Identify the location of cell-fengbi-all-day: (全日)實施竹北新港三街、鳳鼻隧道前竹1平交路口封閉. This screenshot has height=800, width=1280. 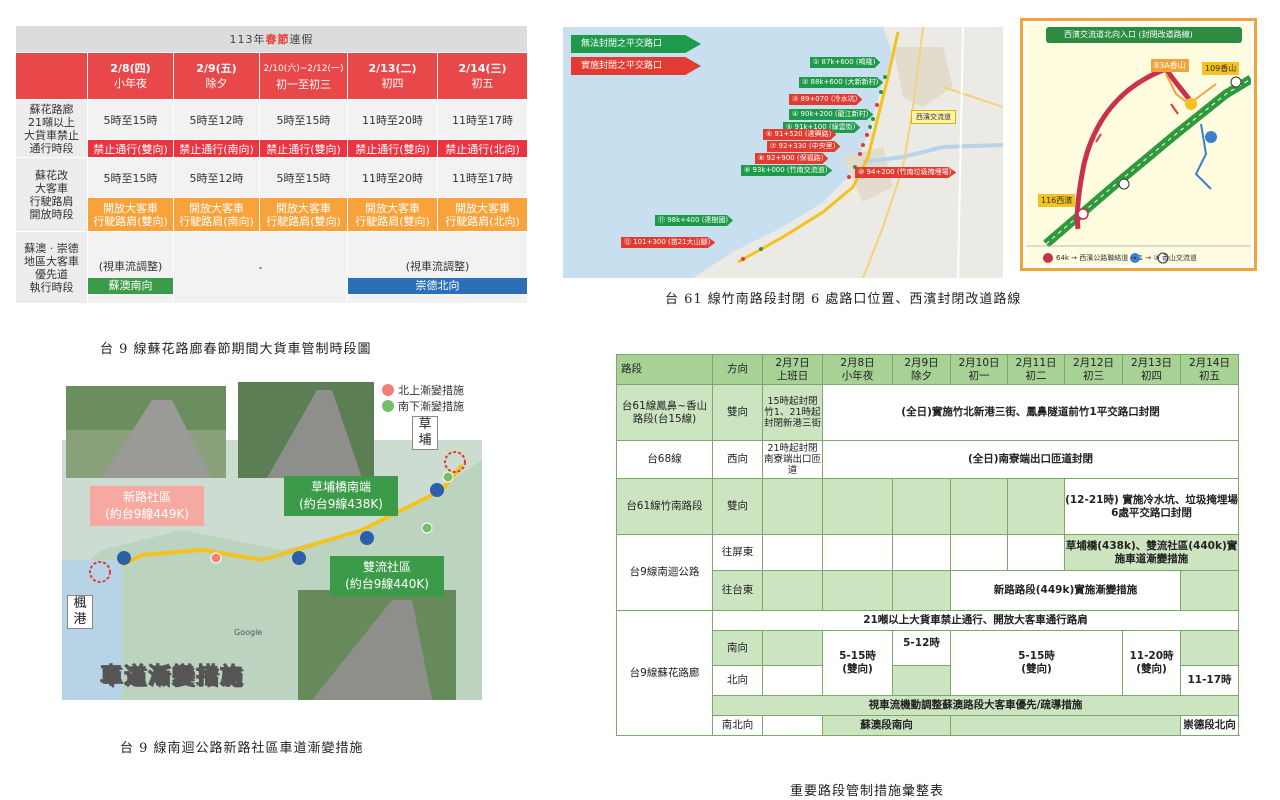
(1030, 412).